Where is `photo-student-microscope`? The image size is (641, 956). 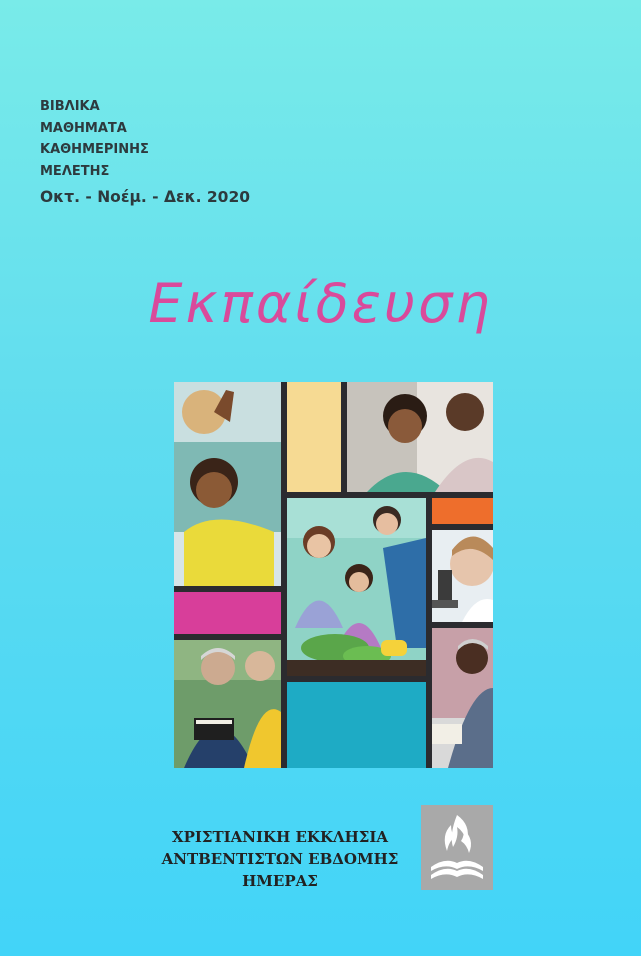 photo-student-microscope is located at coordinates (462, 576).